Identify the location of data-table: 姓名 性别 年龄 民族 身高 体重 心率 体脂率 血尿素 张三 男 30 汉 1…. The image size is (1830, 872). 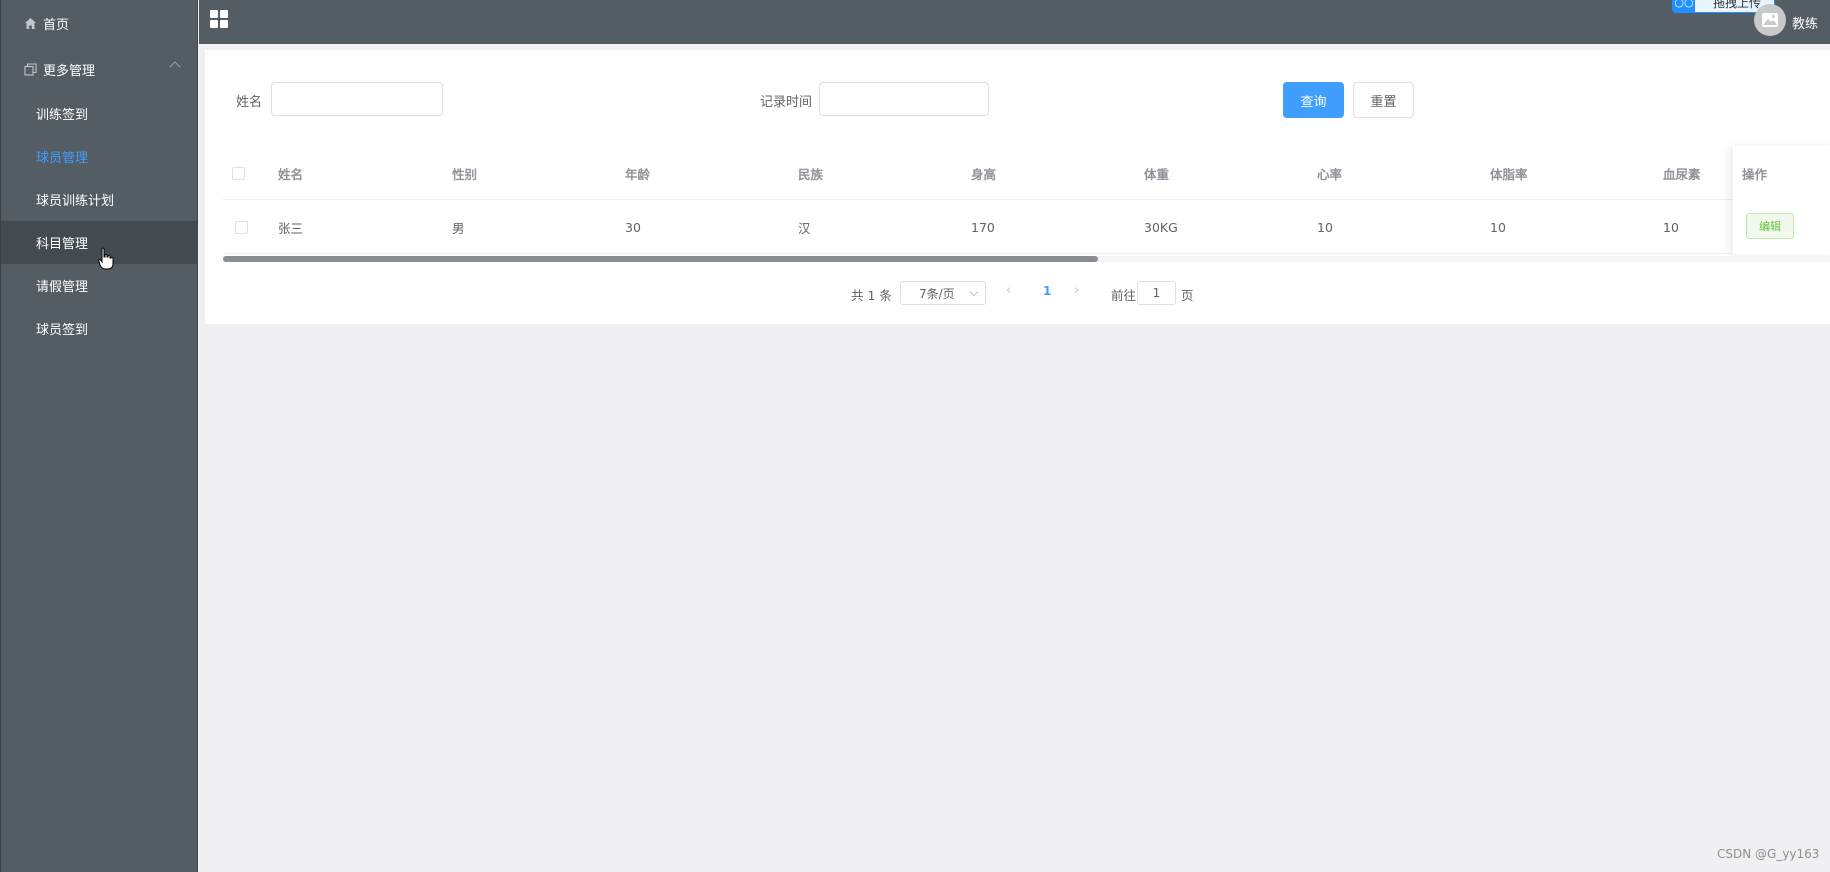
(1026, 207).